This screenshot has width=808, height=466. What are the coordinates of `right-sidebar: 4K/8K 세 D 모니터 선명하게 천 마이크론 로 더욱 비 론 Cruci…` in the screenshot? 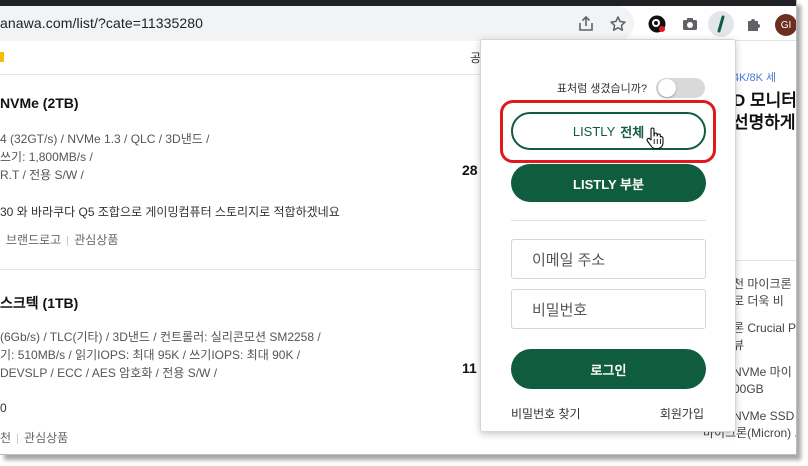 It's located at (750, 248).